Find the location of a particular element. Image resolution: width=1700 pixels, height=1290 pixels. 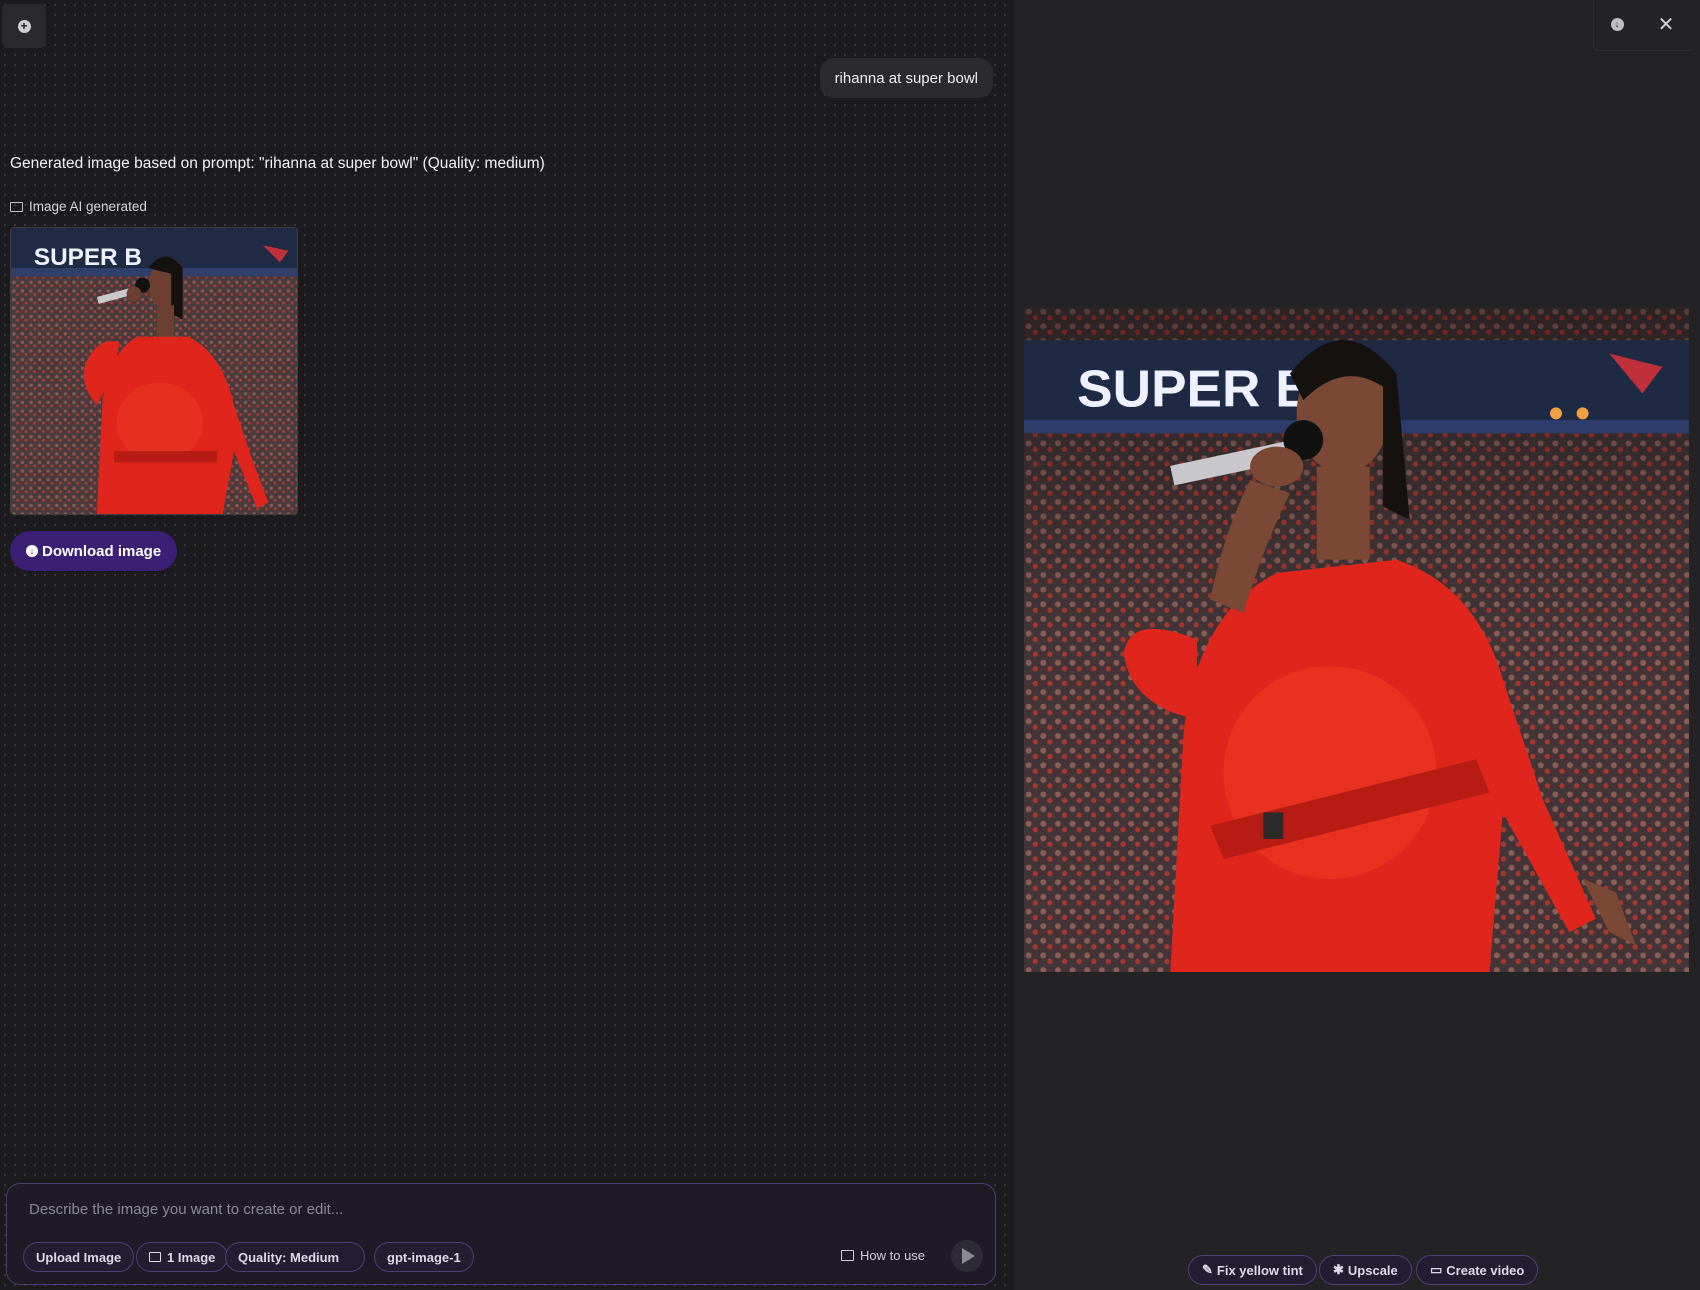

prompt-input is located at coordinates (479, 1209).